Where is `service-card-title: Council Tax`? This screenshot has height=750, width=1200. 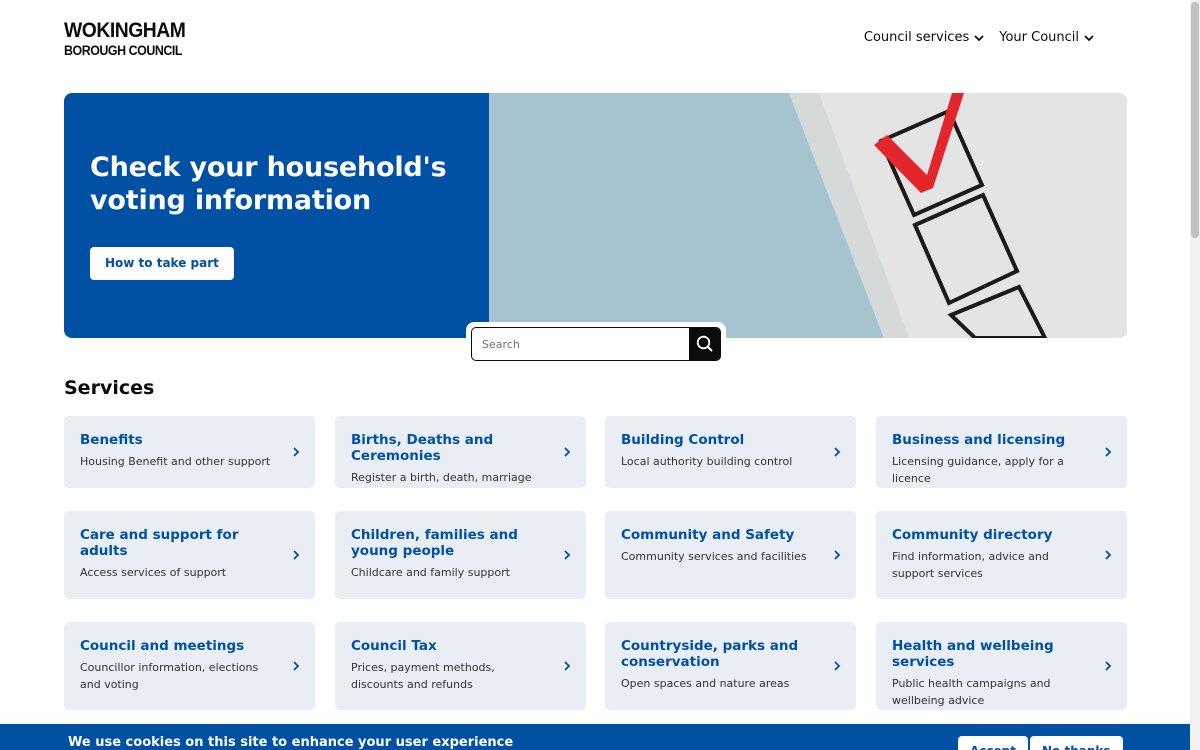 service-card-title: Council Tax is located at coordinates (394, 646).